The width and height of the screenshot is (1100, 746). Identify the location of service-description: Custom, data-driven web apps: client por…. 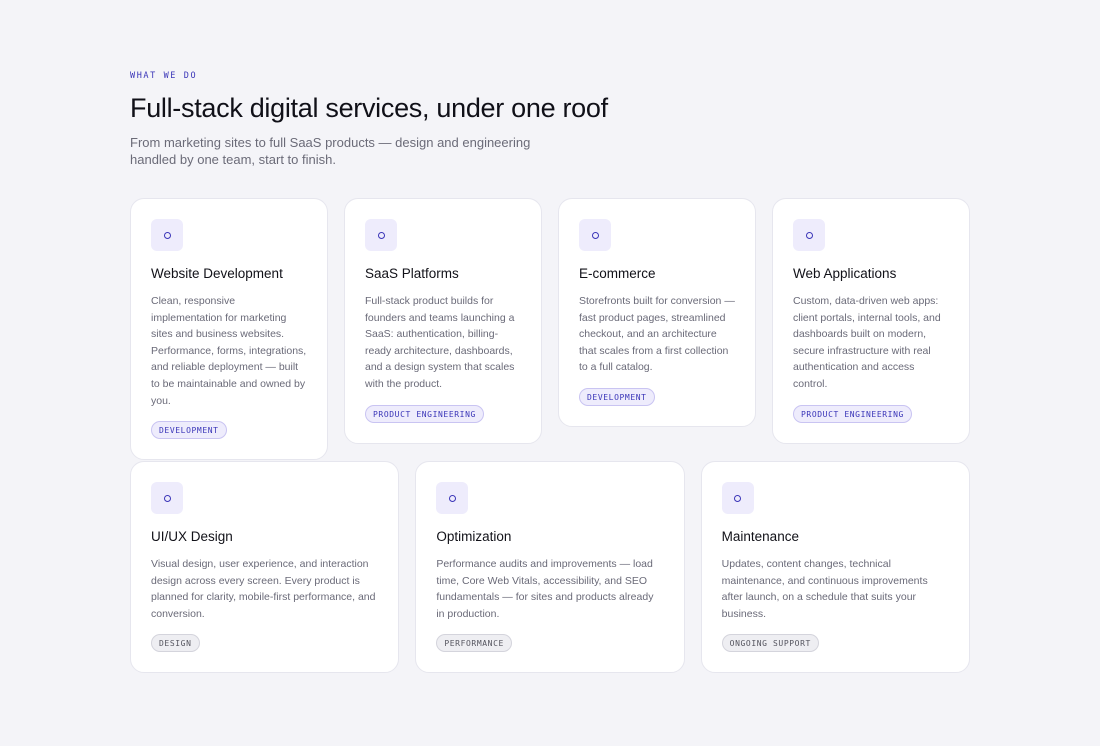
(867, 342).